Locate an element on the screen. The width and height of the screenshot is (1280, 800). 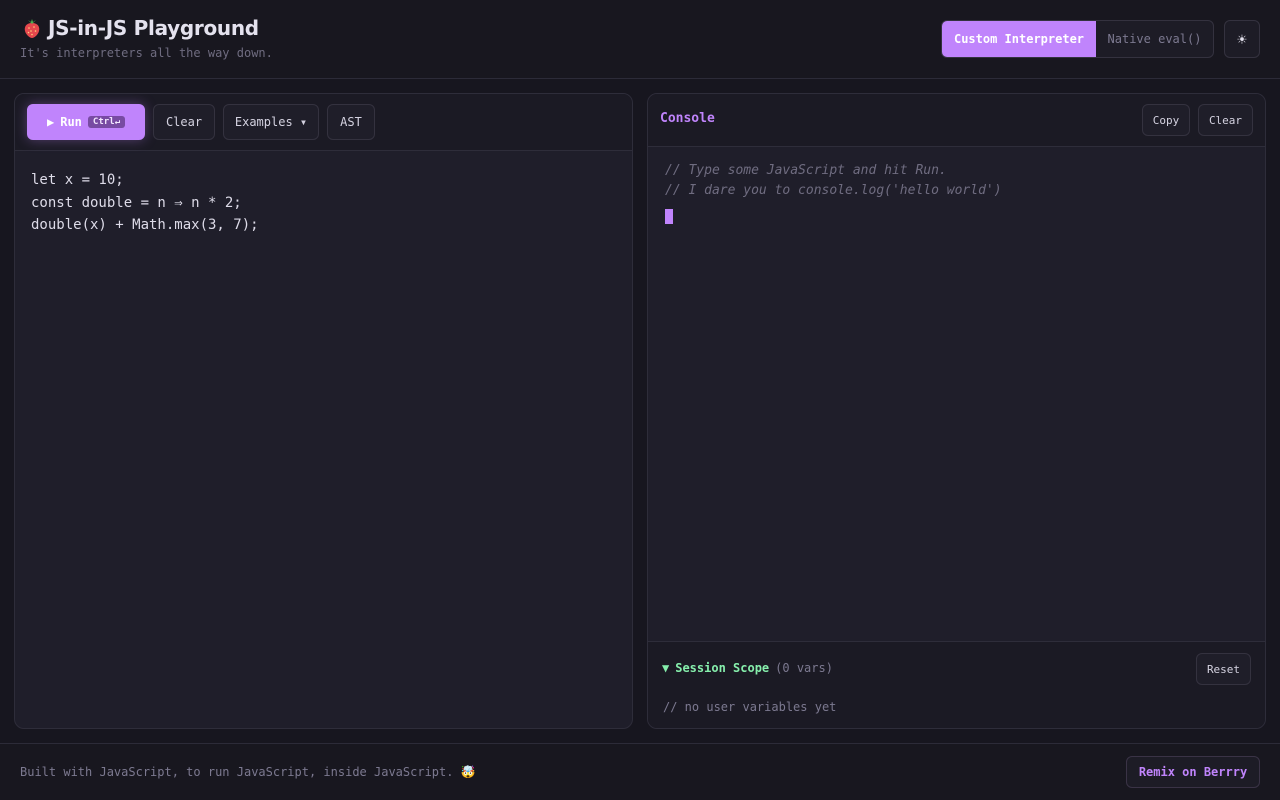
console-title: Console is located at coordinates (687, 118).